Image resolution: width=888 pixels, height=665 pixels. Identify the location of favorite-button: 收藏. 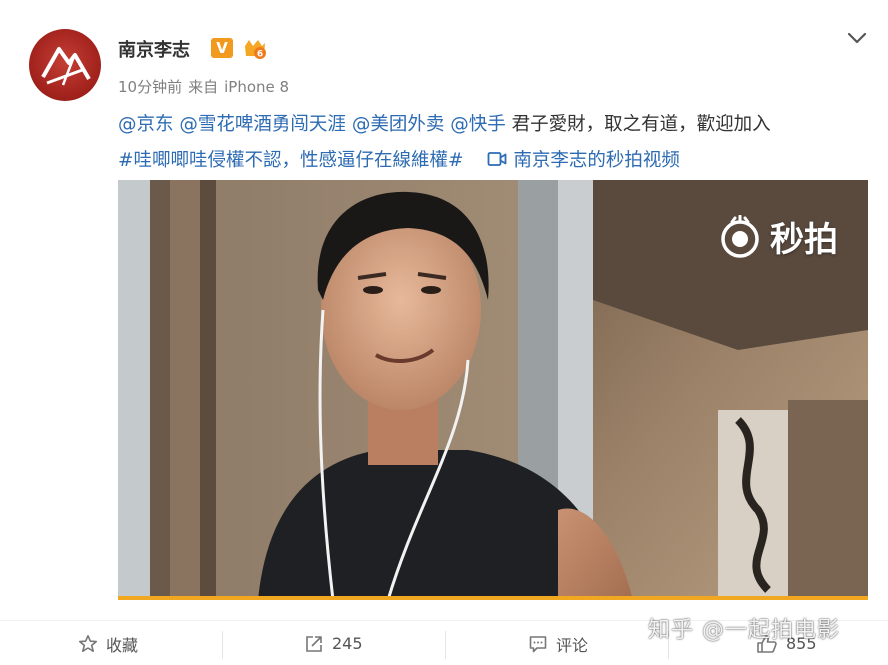
(108, 643).